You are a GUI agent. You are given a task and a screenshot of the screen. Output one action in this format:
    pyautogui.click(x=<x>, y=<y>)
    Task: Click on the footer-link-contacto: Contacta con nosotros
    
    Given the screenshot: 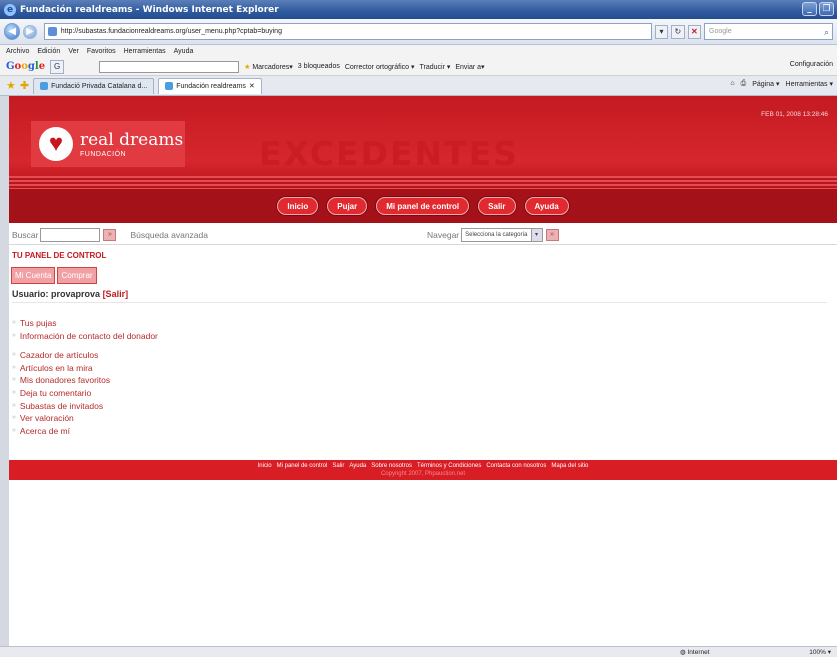 What is the action you would take?
    pyautogui.click(x=516, y=466)
    